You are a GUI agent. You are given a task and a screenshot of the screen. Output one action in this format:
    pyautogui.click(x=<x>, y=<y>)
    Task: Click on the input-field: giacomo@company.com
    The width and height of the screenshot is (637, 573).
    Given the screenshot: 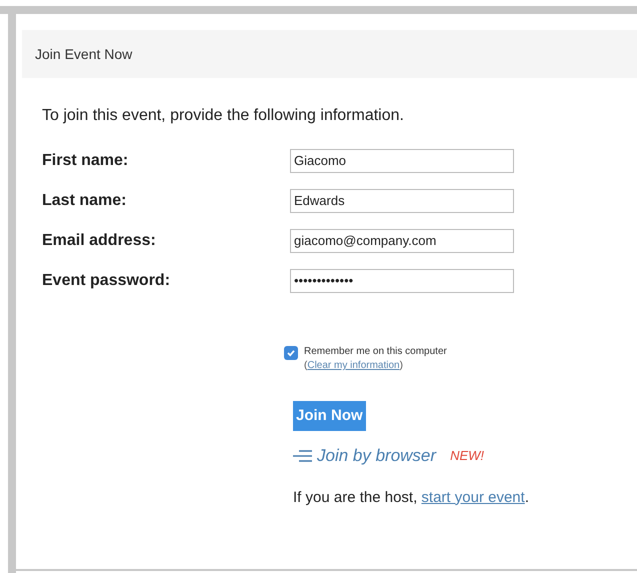 What is the action you would take?
    pyautogui.click(x=402, y=240)
    